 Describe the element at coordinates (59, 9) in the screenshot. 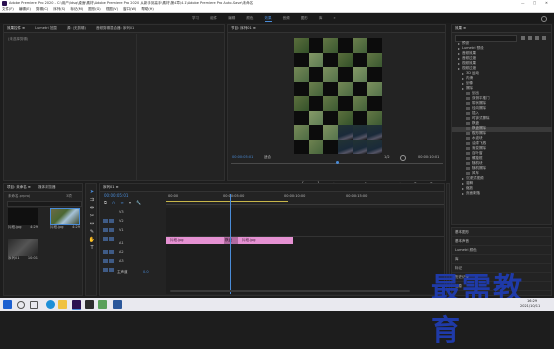

I see `menu-sequence: 序列(S)` at that location.